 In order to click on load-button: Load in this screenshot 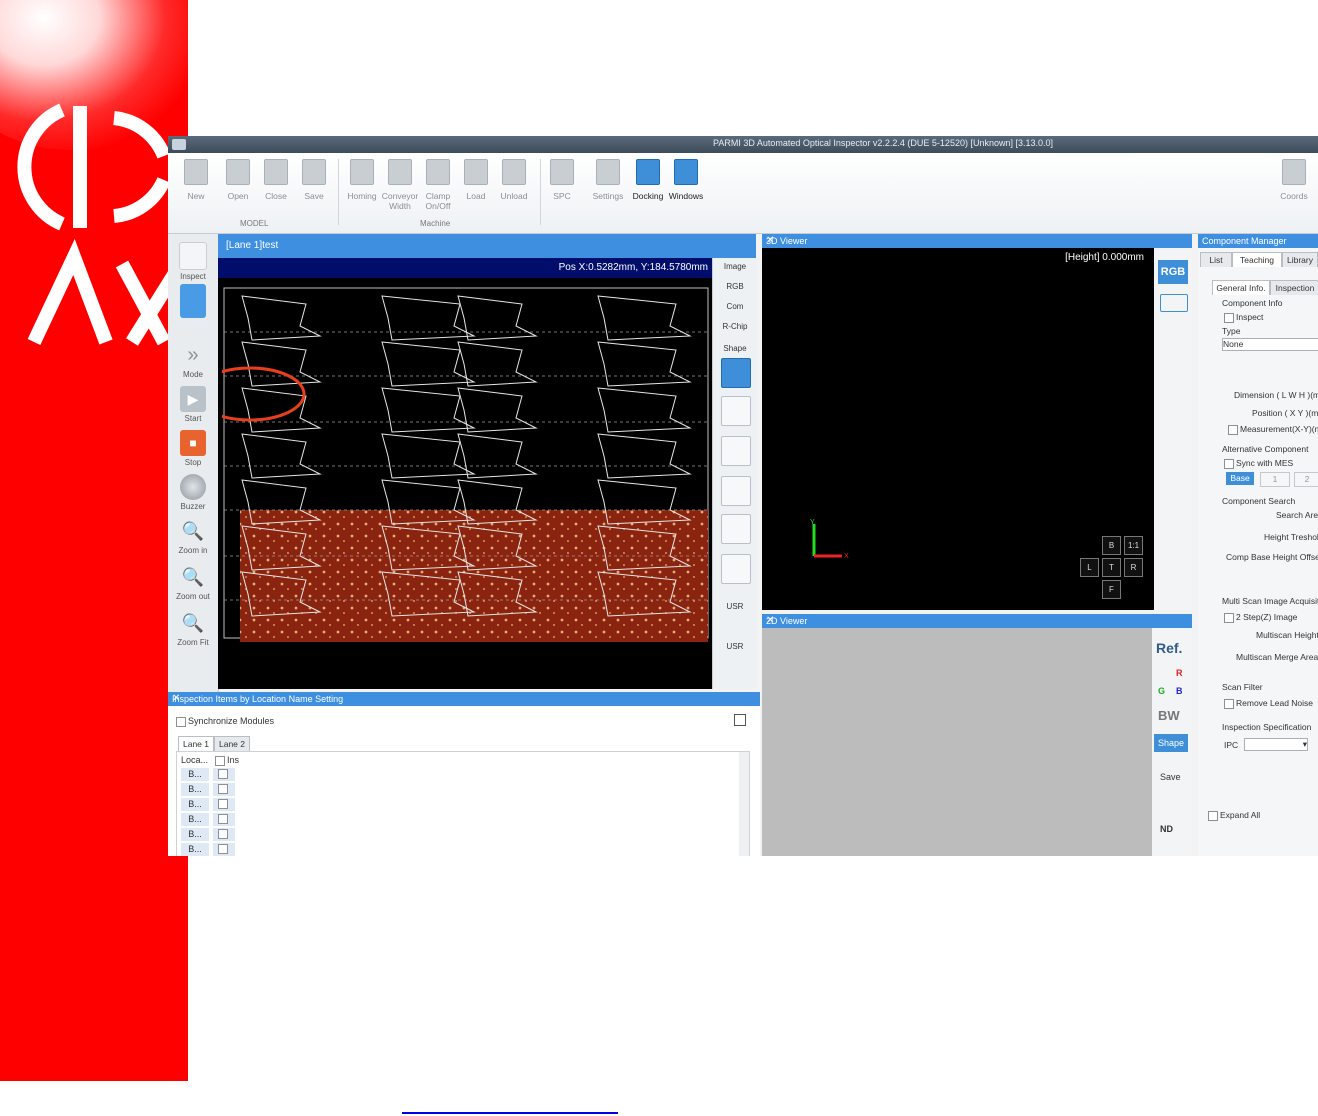, I will do `click(476, 180)`.